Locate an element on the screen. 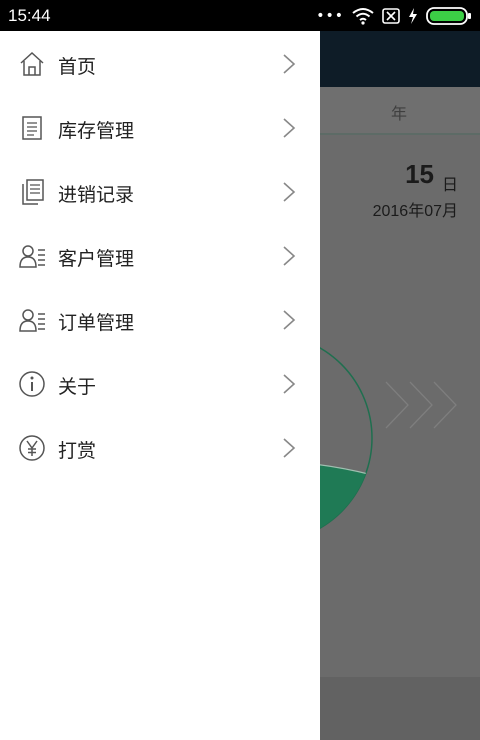 This screenshot has width=480, height=740. document-icon is located at coordinates (32, 128).